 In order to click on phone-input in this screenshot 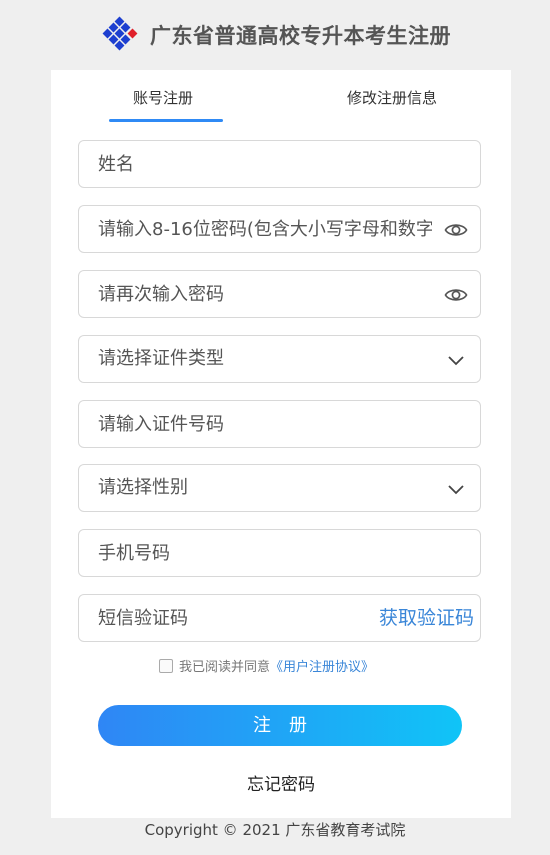, I will do `click(279, 553)`.